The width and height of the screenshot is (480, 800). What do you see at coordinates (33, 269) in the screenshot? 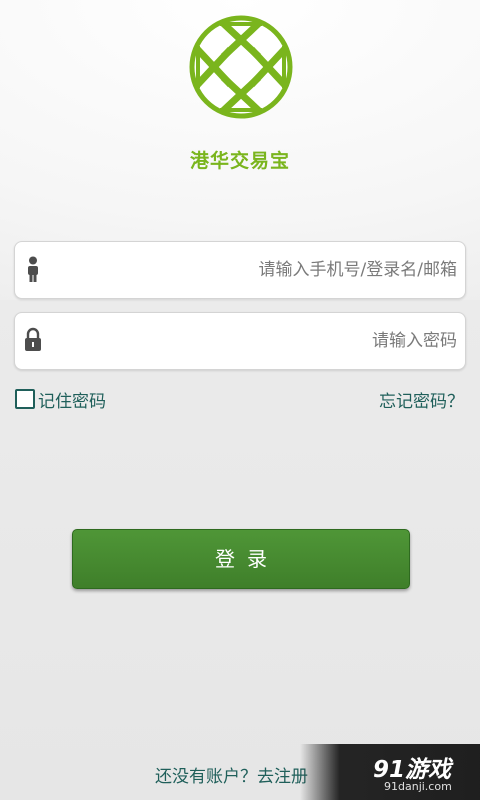
I see `user-icon` at bounding box center [33, 269].